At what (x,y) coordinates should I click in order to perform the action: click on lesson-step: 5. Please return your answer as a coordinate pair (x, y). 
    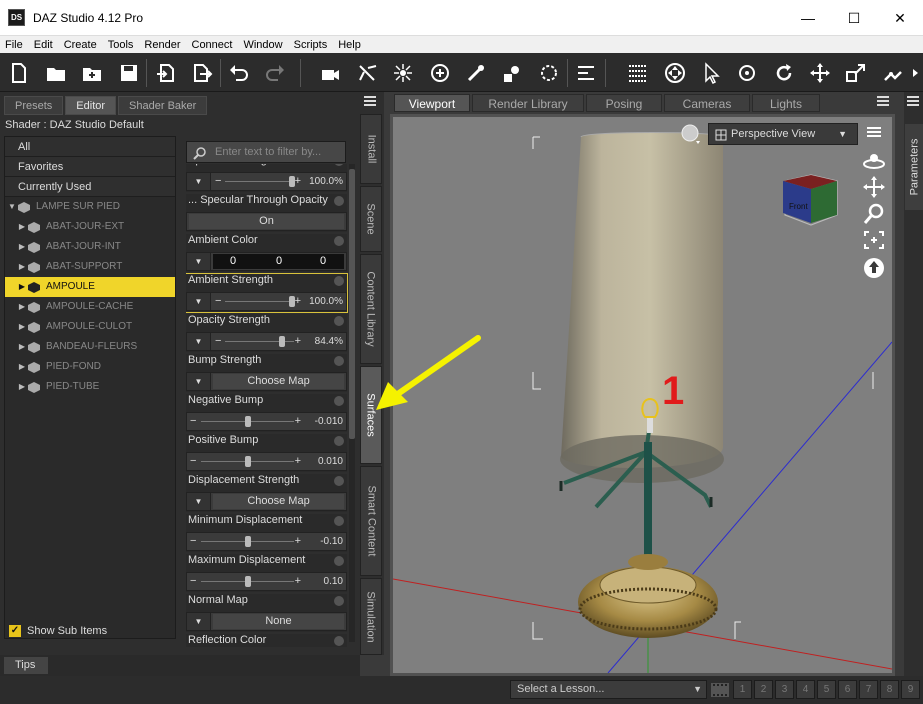
    Looking at the image, I should click on (826, 689).